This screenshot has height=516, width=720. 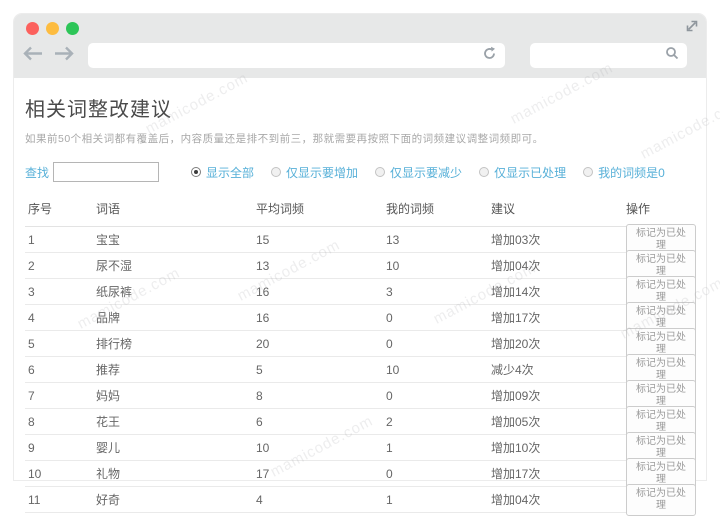 What do you see at coordinates (114, 266) in the screenshot?
I see `cell-word: 尿不湿` at bounding box center [114, 266].